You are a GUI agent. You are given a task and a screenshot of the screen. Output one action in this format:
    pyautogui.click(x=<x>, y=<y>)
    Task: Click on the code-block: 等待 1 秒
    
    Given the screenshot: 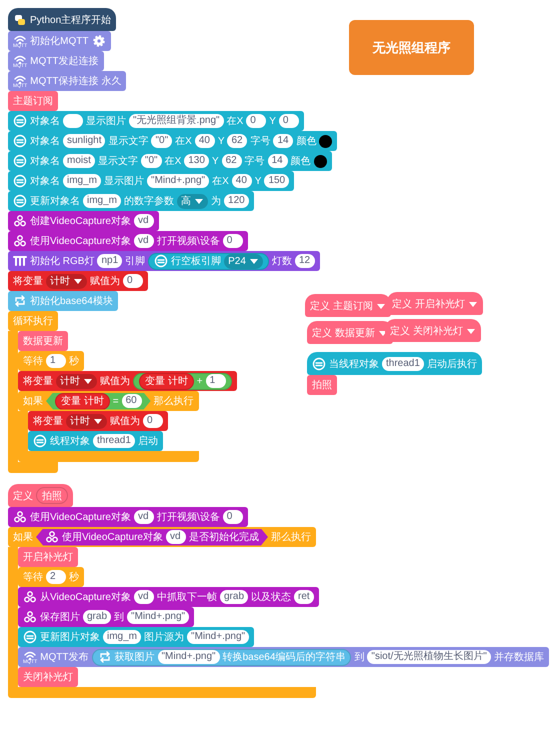 What is the action you would take?
    pyautogui.click(x=51, y=361)
    